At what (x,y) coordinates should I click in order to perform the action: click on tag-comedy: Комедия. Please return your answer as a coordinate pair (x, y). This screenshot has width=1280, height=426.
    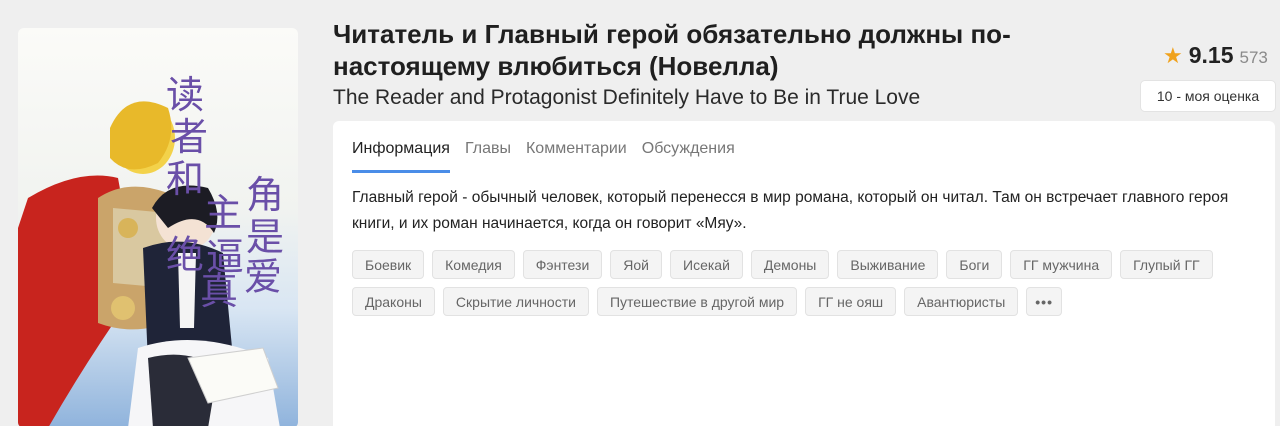
    Looking at the image, I should click on (473, 264).